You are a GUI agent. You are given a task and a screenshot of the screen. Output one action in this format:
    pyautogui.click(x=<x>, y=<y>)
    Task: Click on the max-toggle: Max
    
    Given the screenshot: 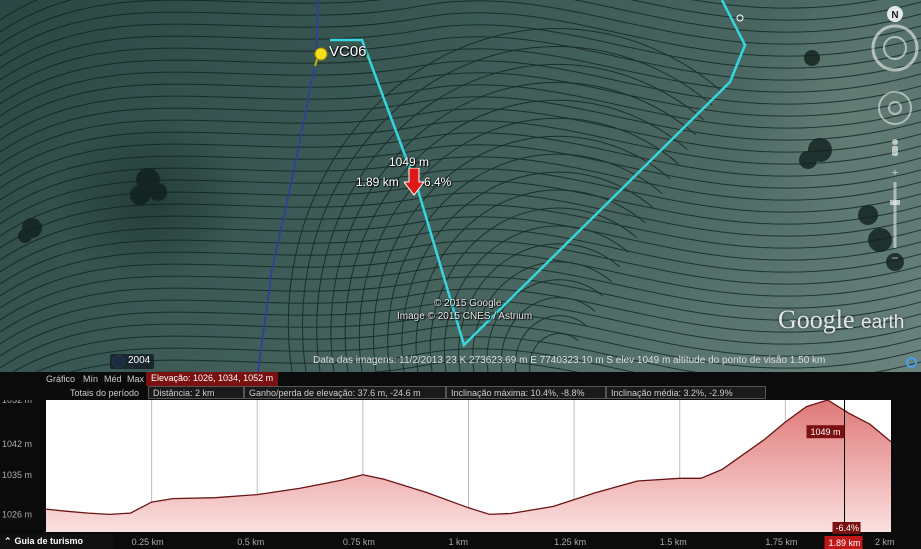 What is the action you would take?
    pyautogui.click(x=135, y=379)
    